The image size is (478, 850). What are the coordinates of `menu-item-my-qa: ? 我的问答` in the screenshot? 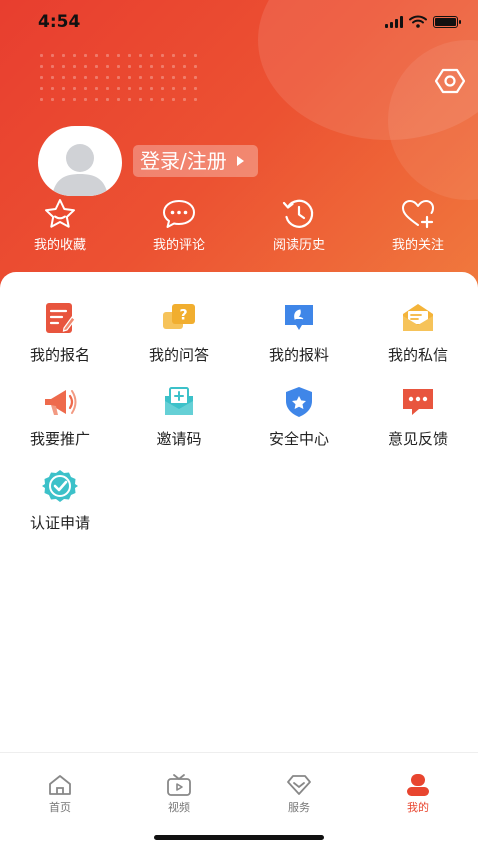 It's located at (179, 332).